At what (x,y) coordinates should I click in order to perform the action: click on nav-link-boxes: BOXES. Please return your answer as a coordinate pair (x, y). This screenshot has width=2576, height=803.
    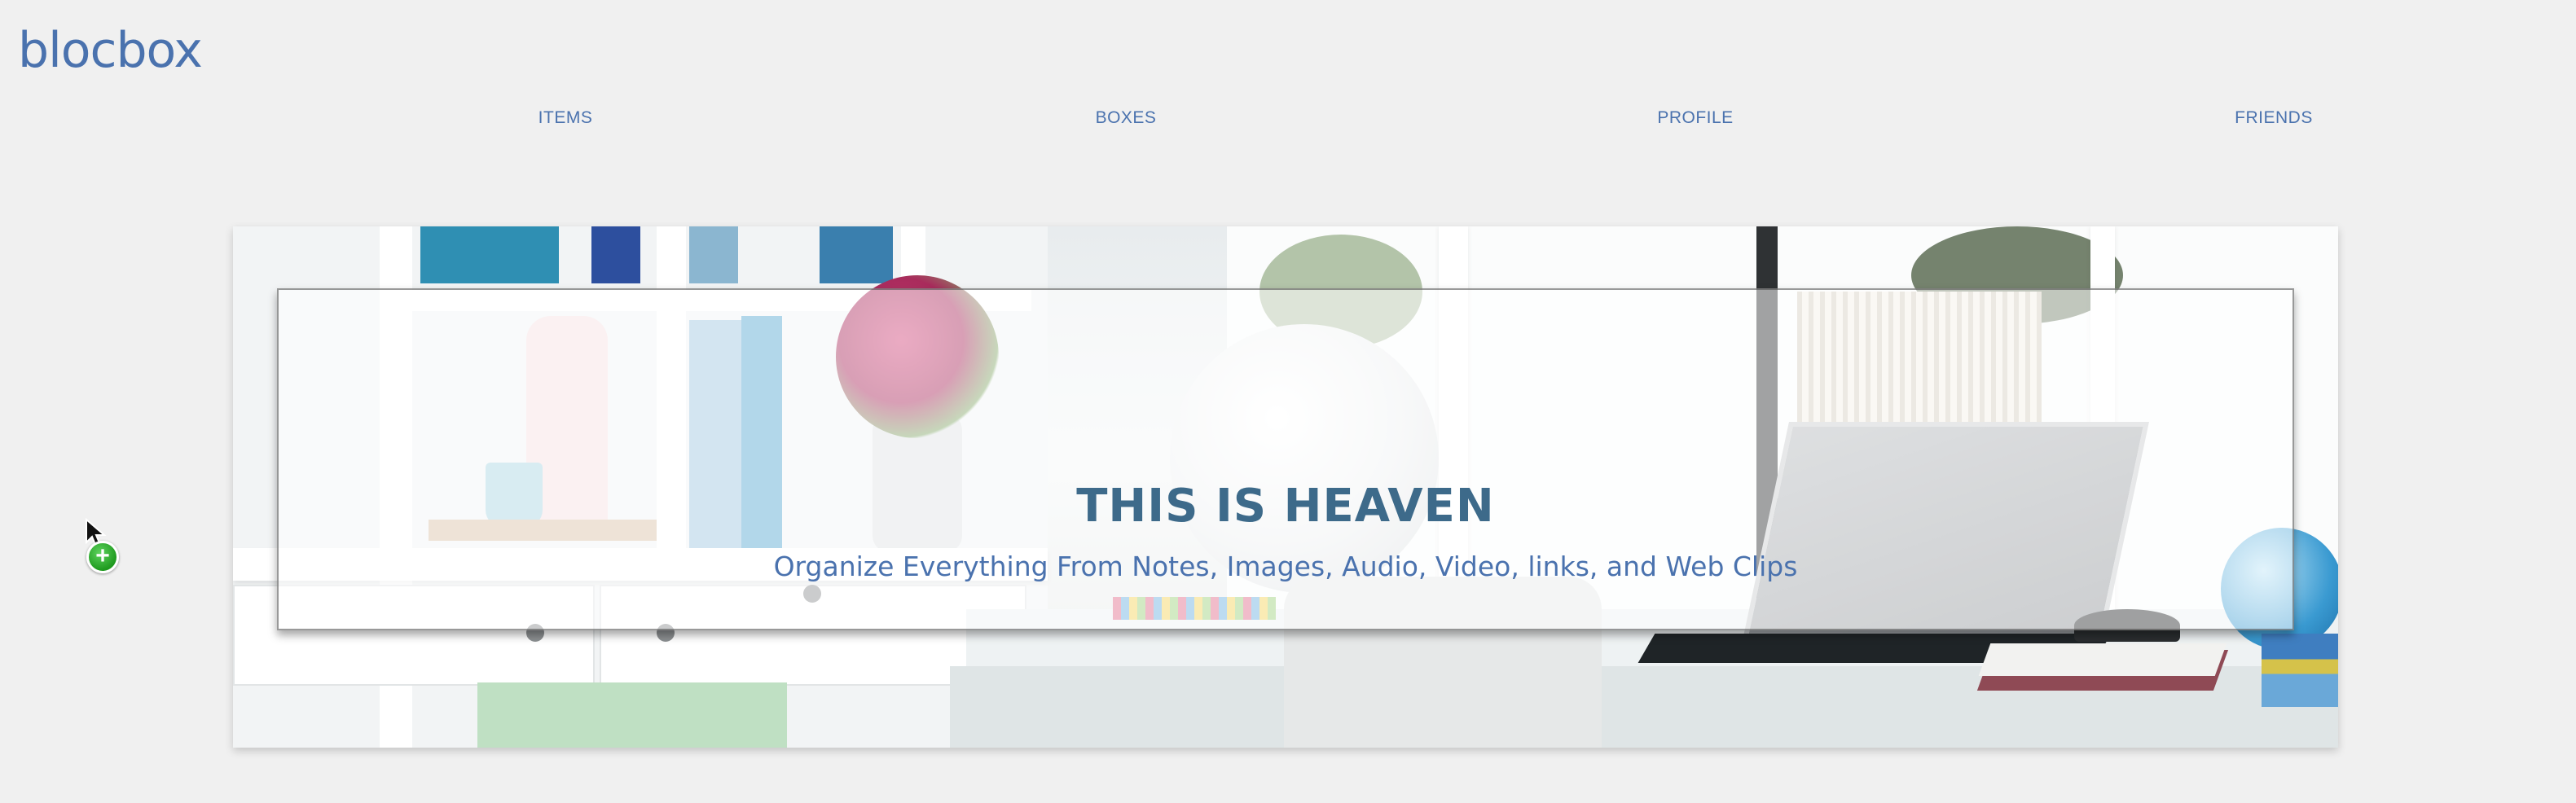
    Looking at the image, I should click on (1126, 118).